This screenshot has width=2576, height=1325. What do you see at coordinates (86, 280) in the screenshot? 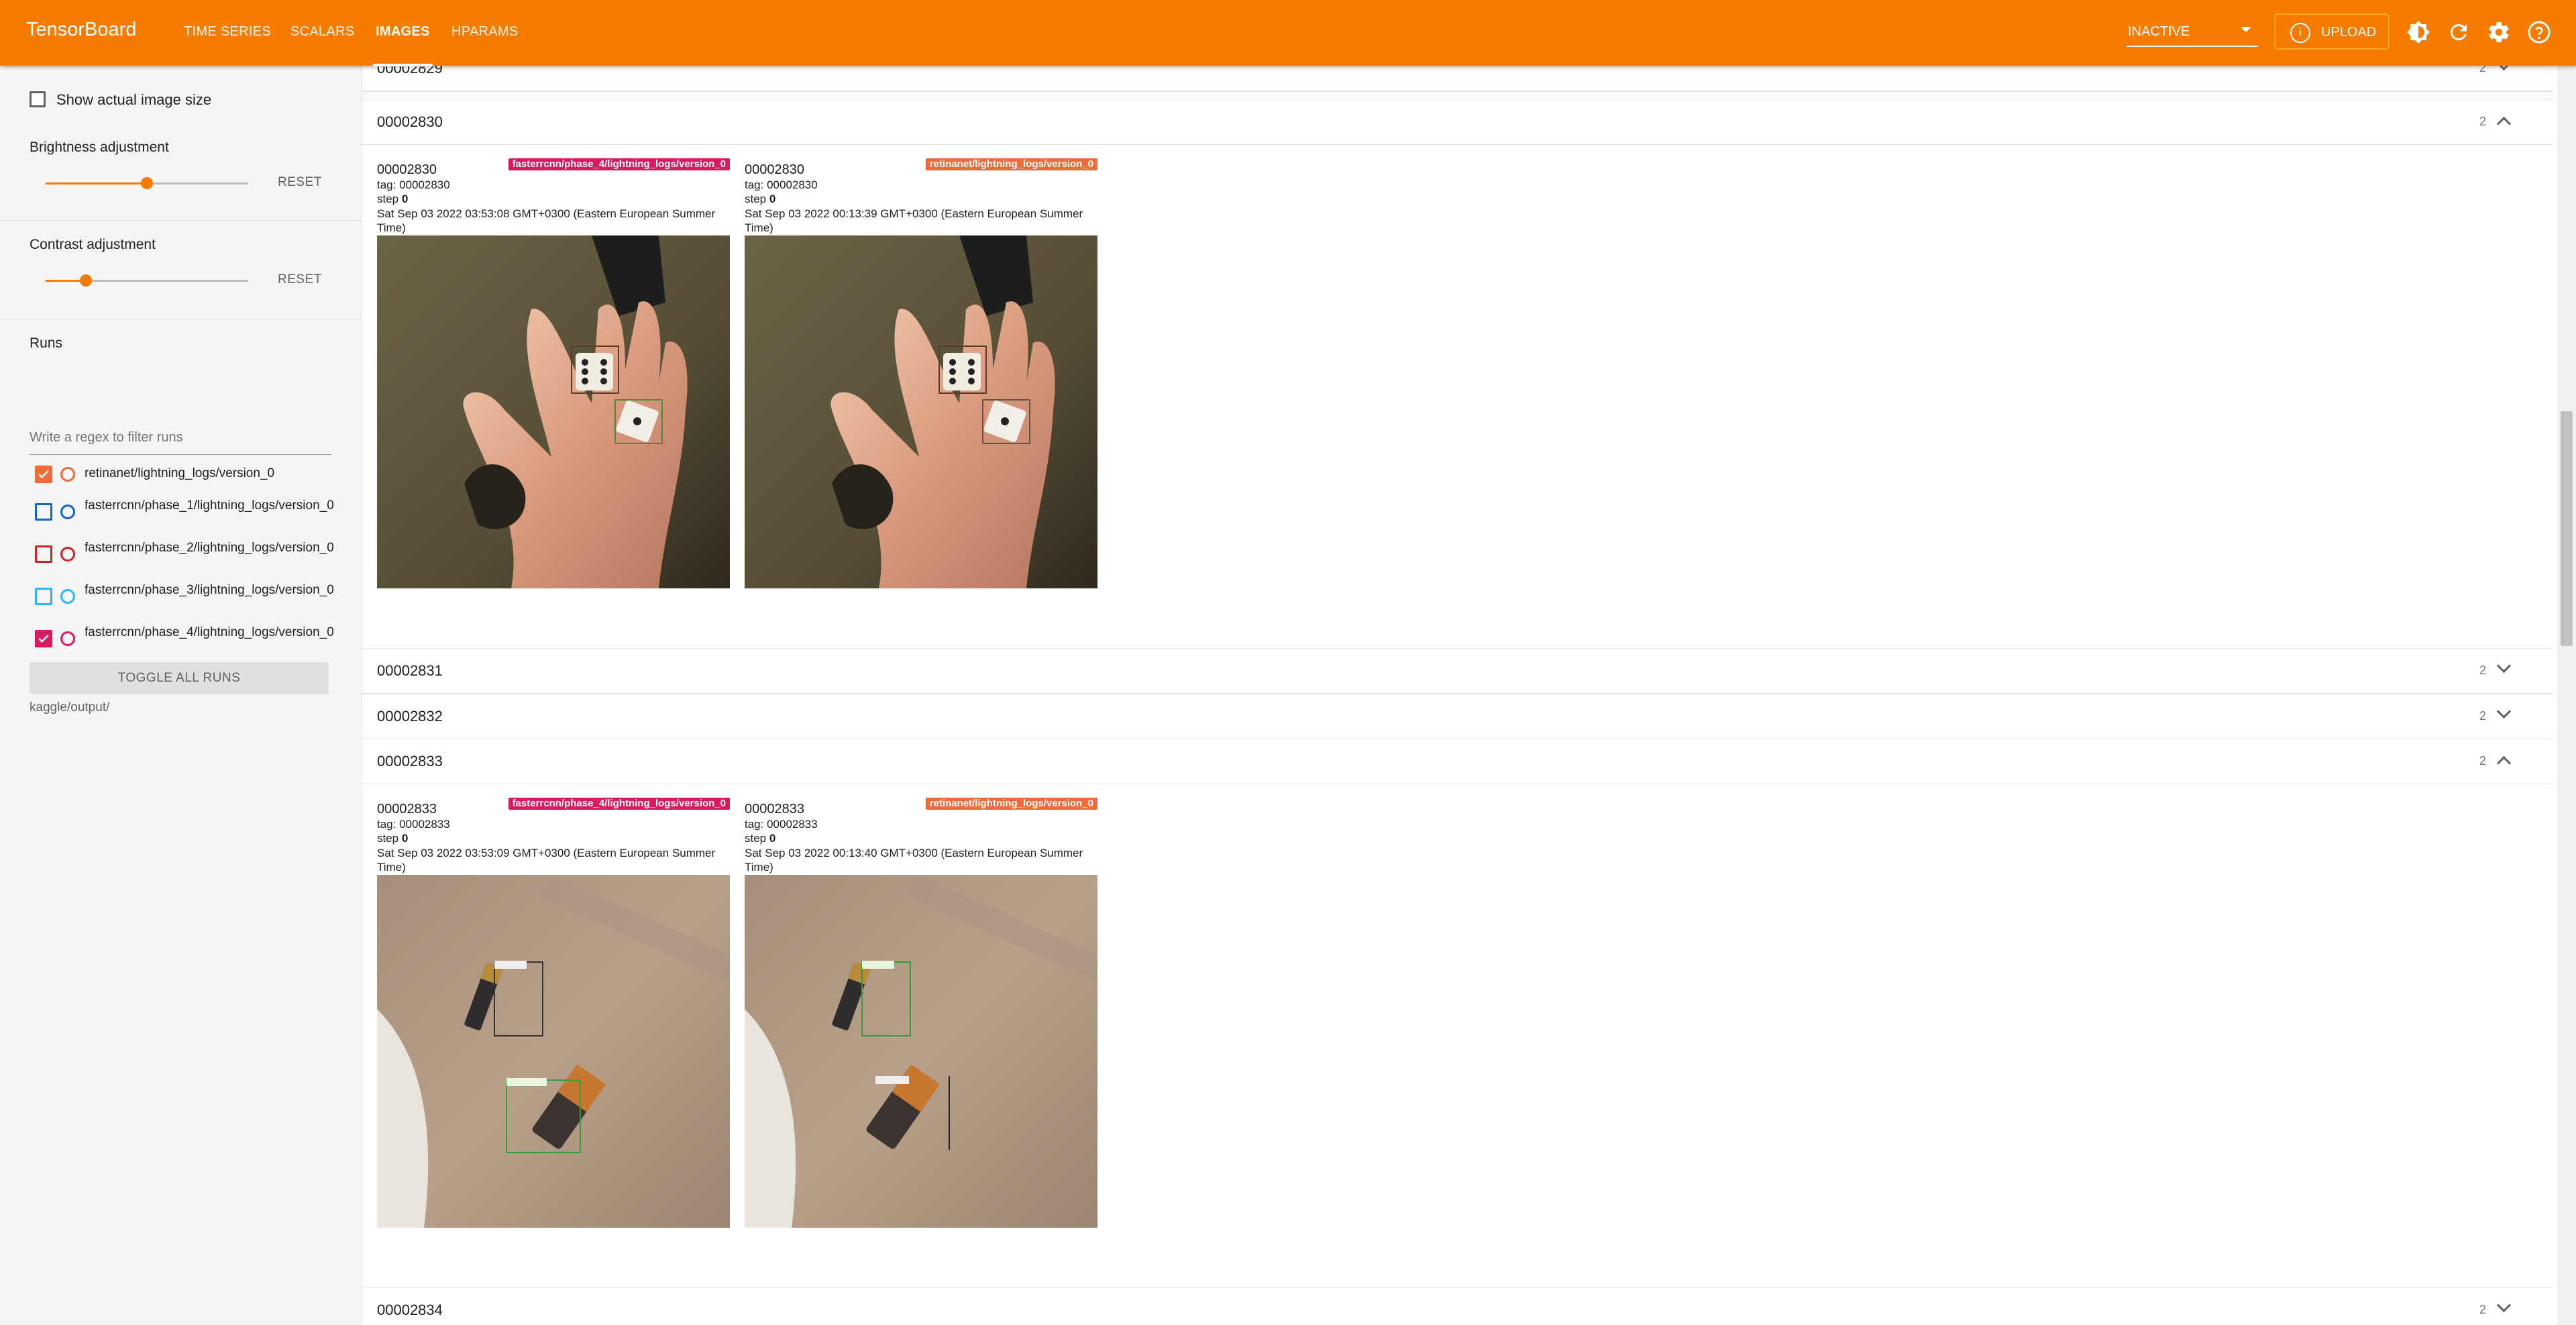
I see `contrast-slider-thumb` at bounding box center [86, 280].